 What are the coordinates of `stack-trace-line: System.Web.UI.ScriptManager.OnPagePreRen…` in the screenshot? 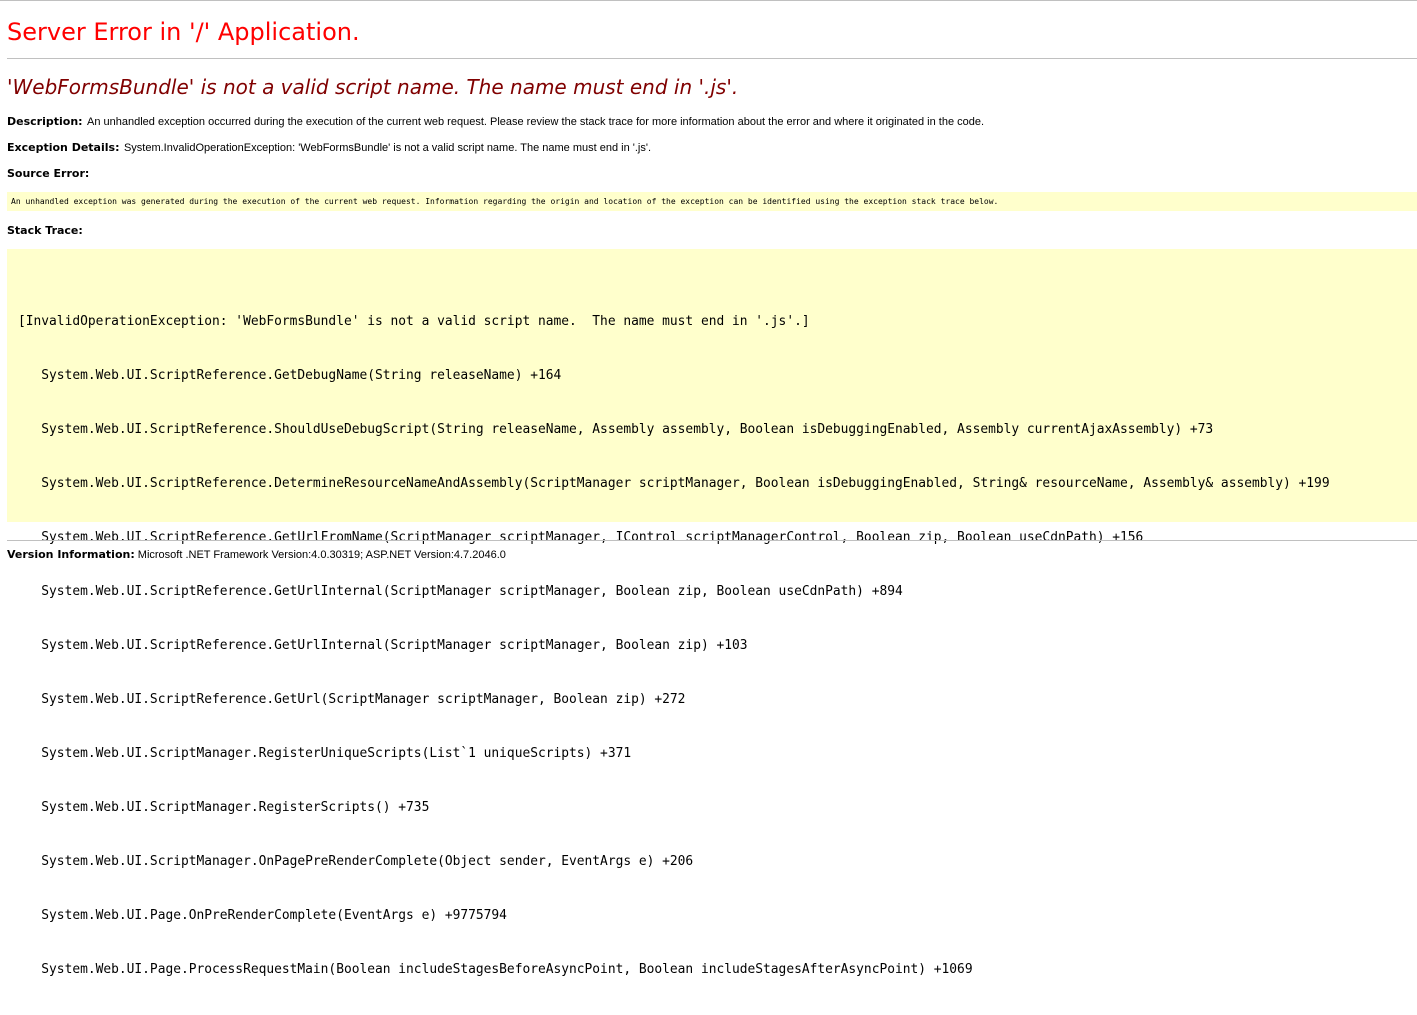 It's located at (356, 861).